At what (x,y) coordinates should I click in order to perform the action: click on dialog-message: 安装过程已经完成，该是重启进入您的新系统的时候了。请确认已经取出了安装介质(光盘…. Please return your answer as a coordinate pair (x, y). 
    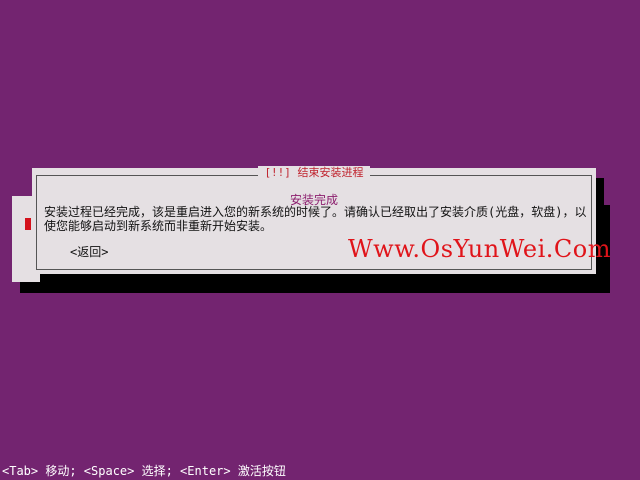
    Looking at the image, I should click on (315, 219).